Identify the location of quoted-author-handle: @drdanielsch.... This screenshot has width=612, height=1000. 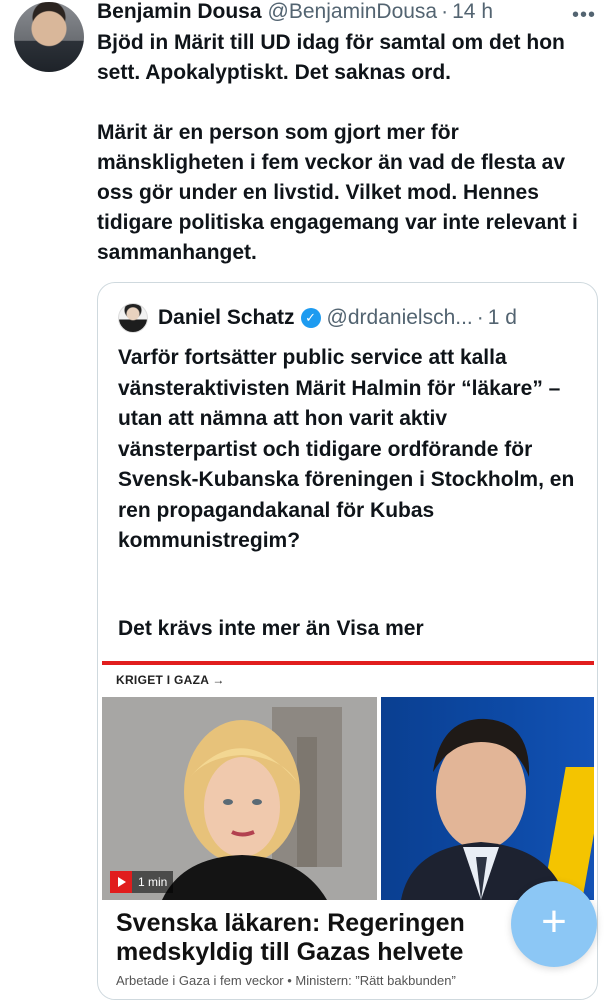
(400, 318).